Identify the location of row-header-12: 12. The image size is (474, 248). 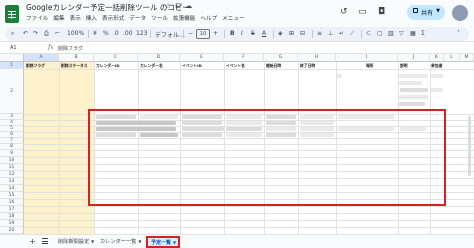
(12, 174).